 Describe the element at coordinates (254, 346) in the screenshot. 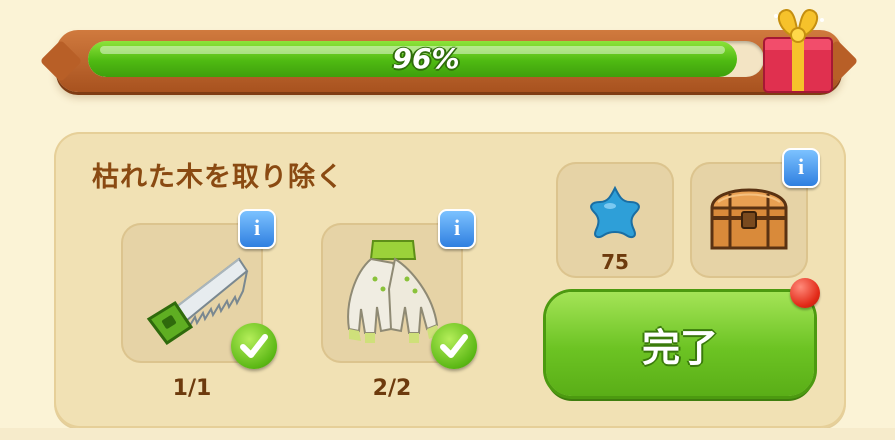

I see `saw-check-icon` at that location.